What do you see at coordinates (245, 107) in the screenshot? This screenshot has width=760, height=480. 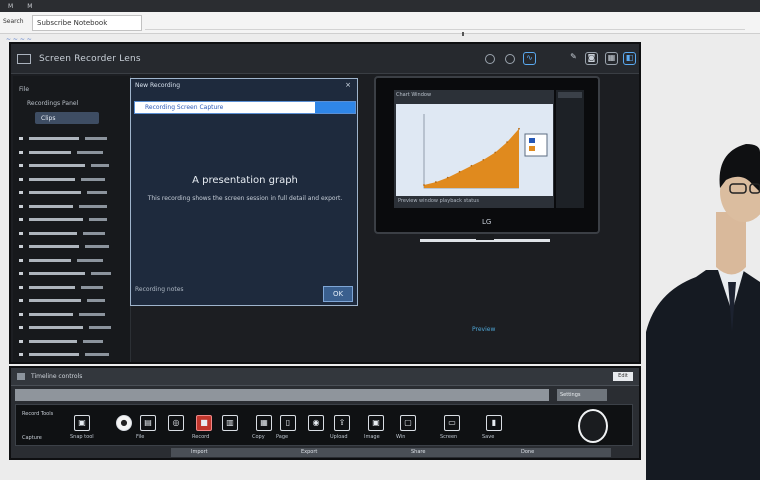 I see `dialog-input: Recording Screen Capture` at bounding box center [245, 107].